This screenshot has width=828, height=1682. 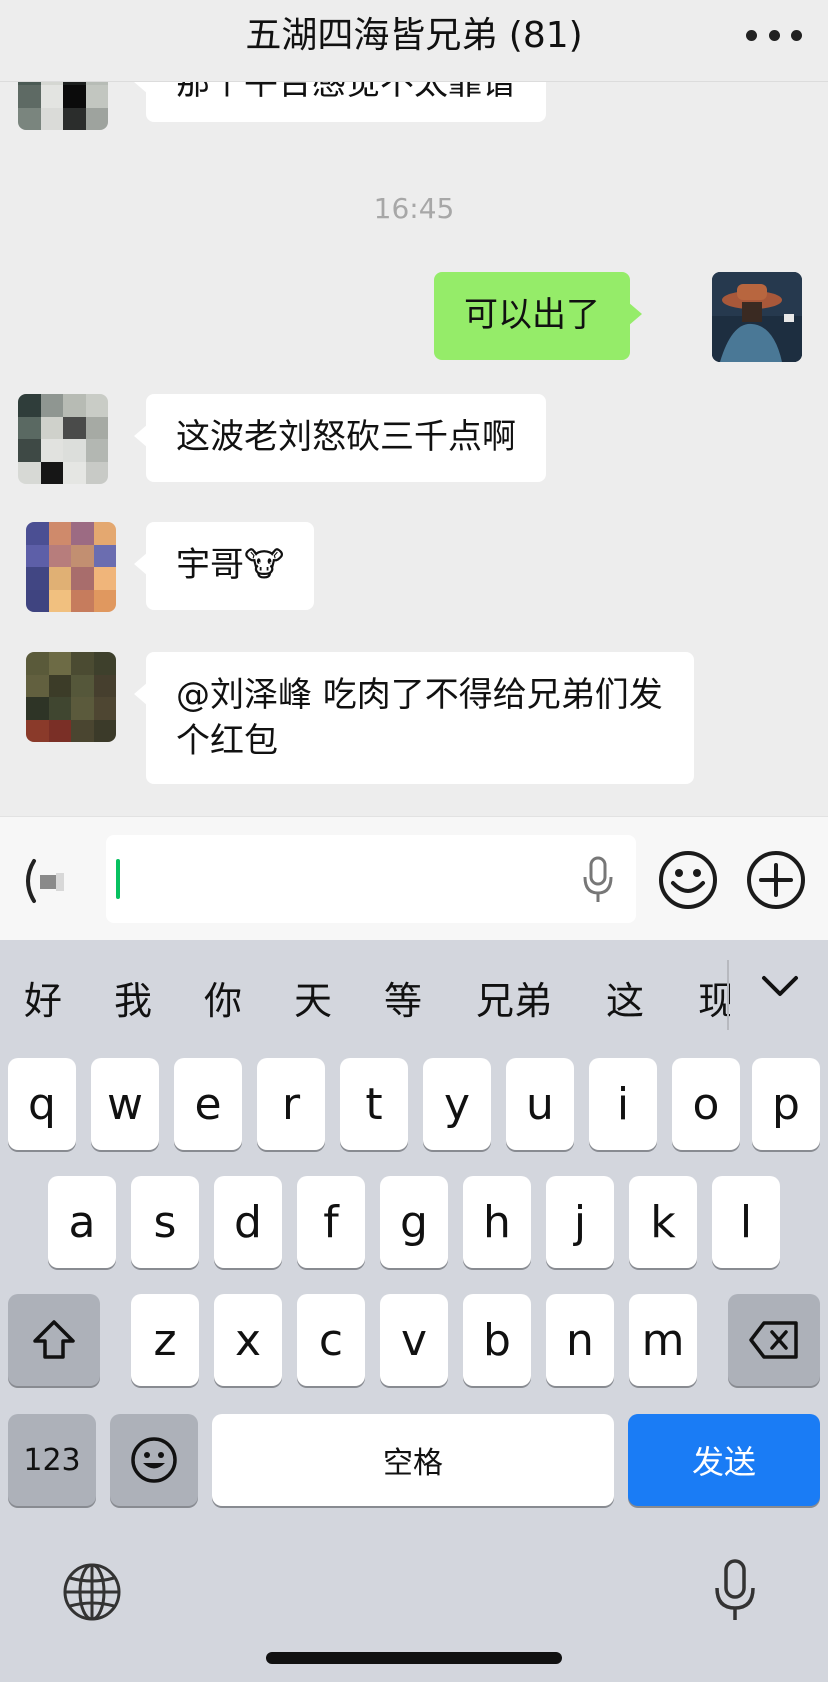 What do you see at coordinates (223, 997) in the screenshot?
I see `candidate-item: 你` at bounding box center [223, 997].